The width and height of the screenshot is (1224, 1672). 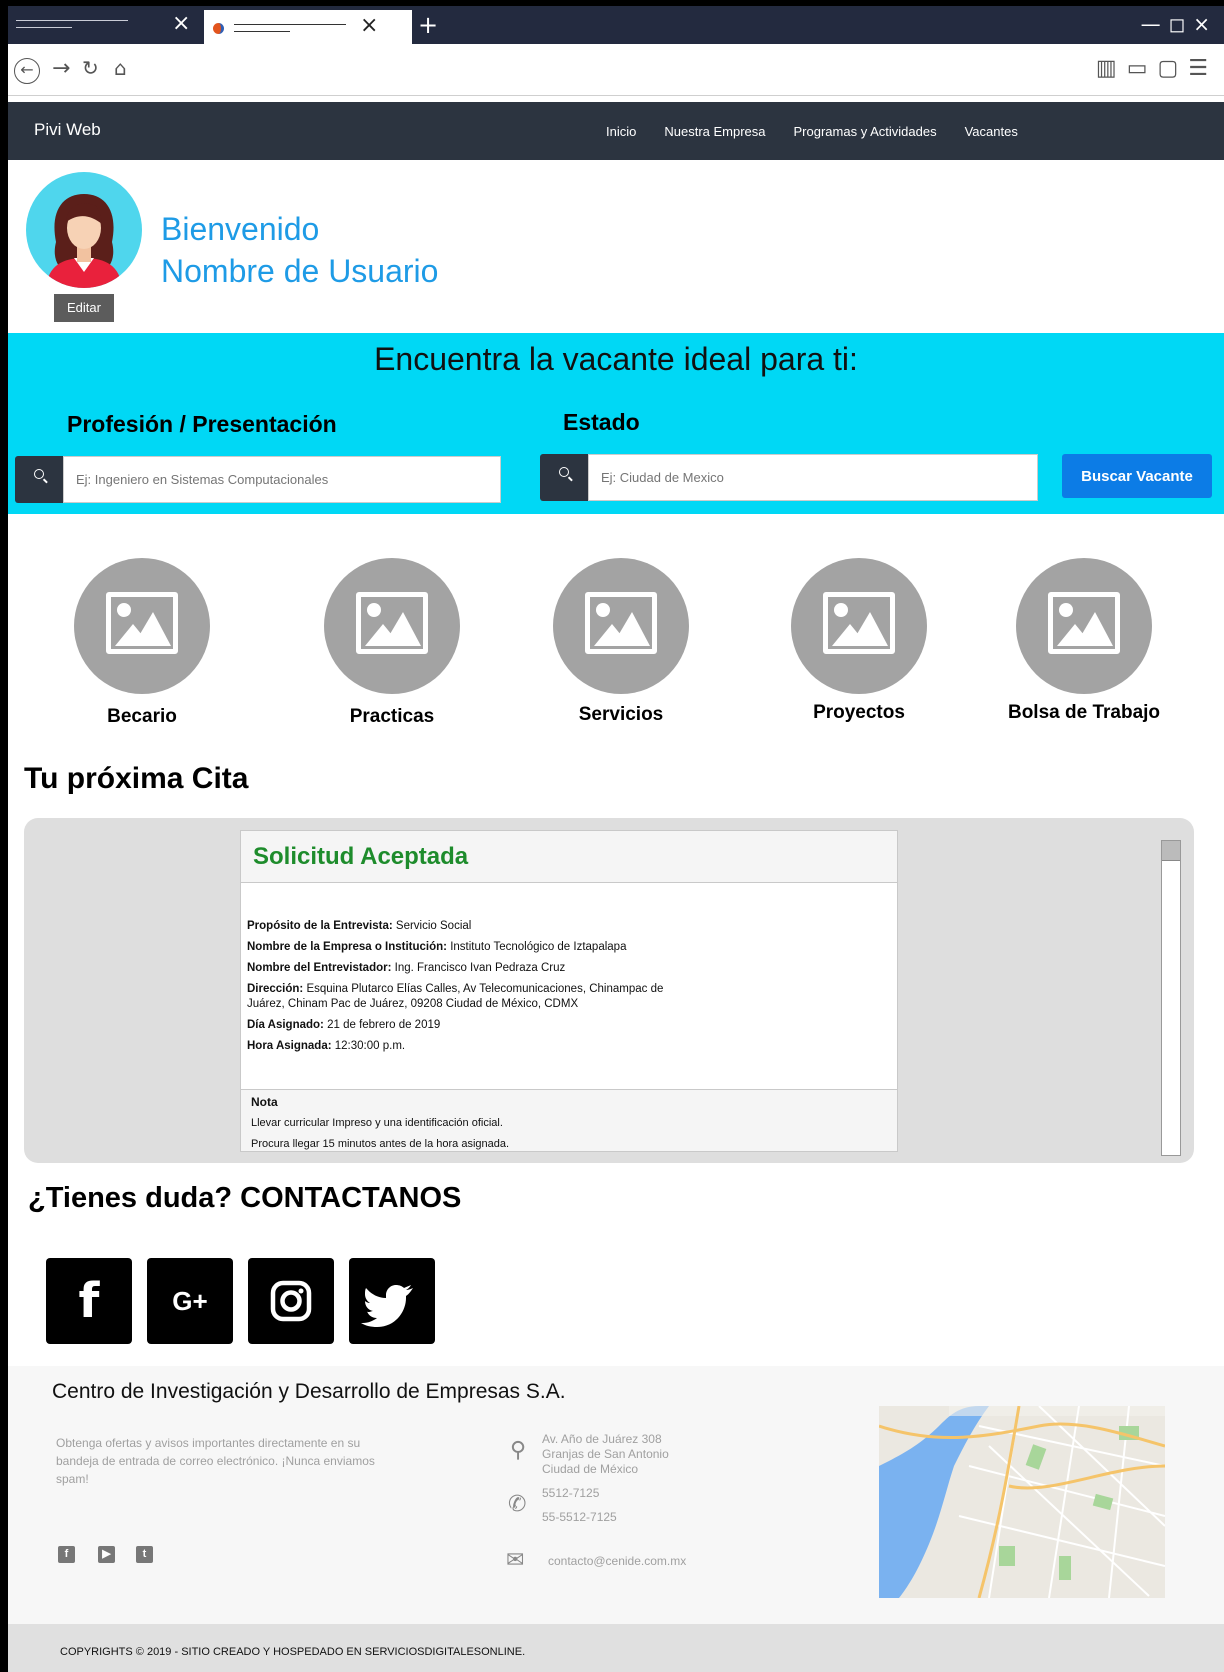 I want to click on google-plus-button: G+, so click(x=190, y=1301).